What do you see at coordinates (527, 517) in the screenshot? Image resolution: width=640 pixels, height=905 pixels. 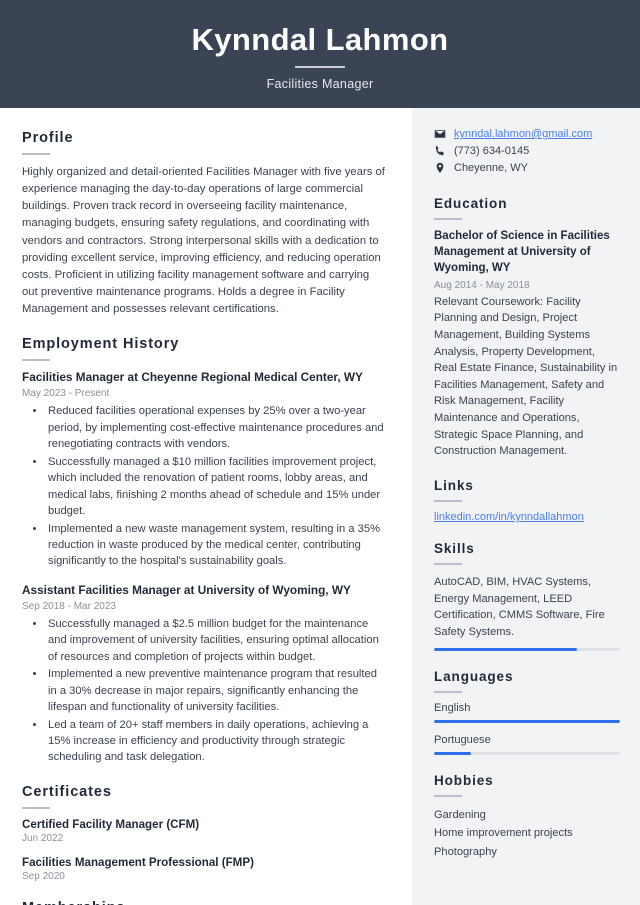 I see `linkedin-link: linkedin.com/in/kynndallahmon` at bounding box center [527, 517].